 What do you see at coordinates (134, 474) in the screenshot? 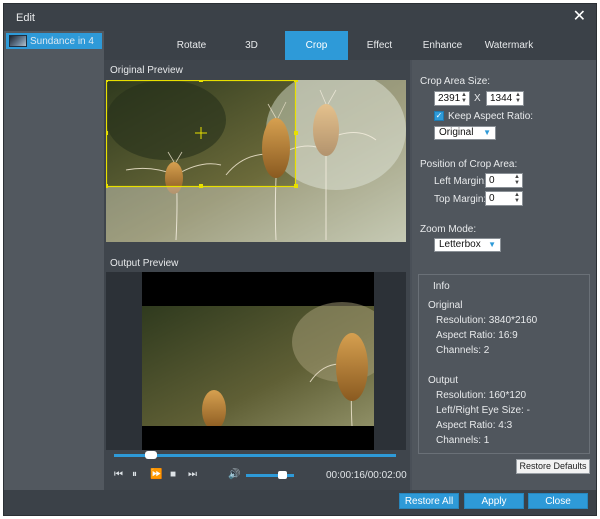
I see `pause-icon: ⏸` at bounding box center [134, 474].